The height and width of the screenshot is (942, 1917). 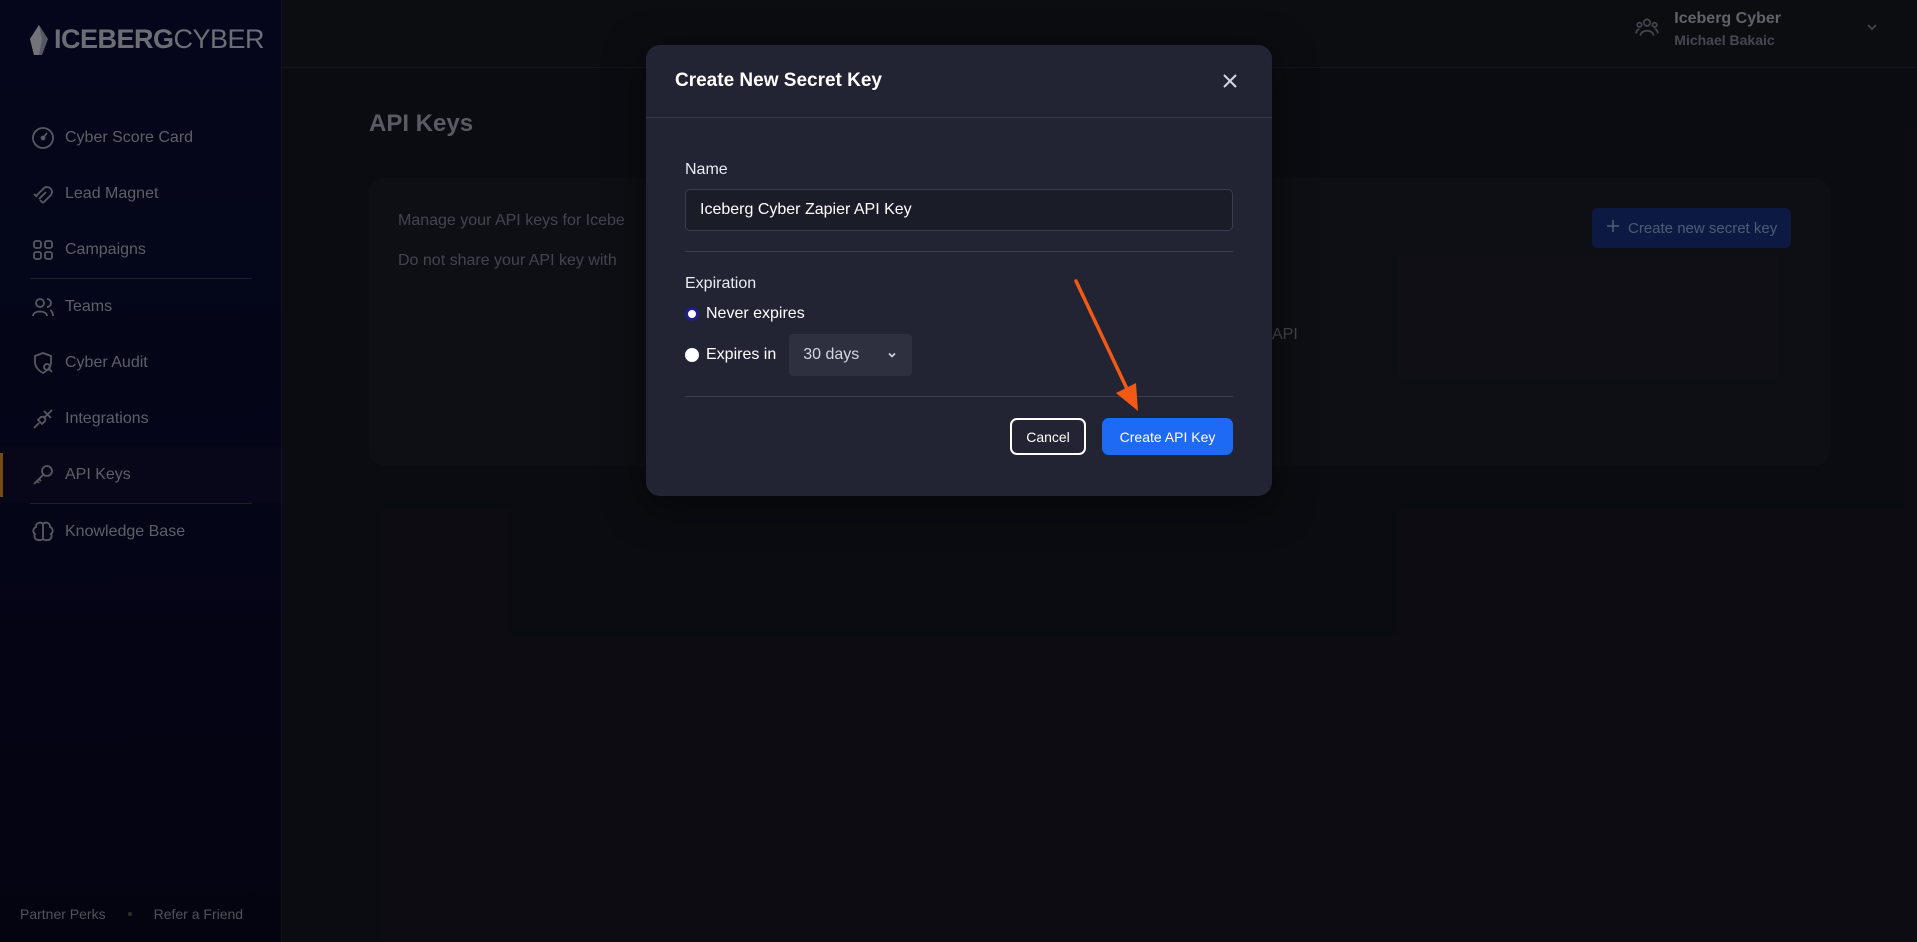 I want to click on expiration-select-value: 30 days, so click(x=831, y=354).